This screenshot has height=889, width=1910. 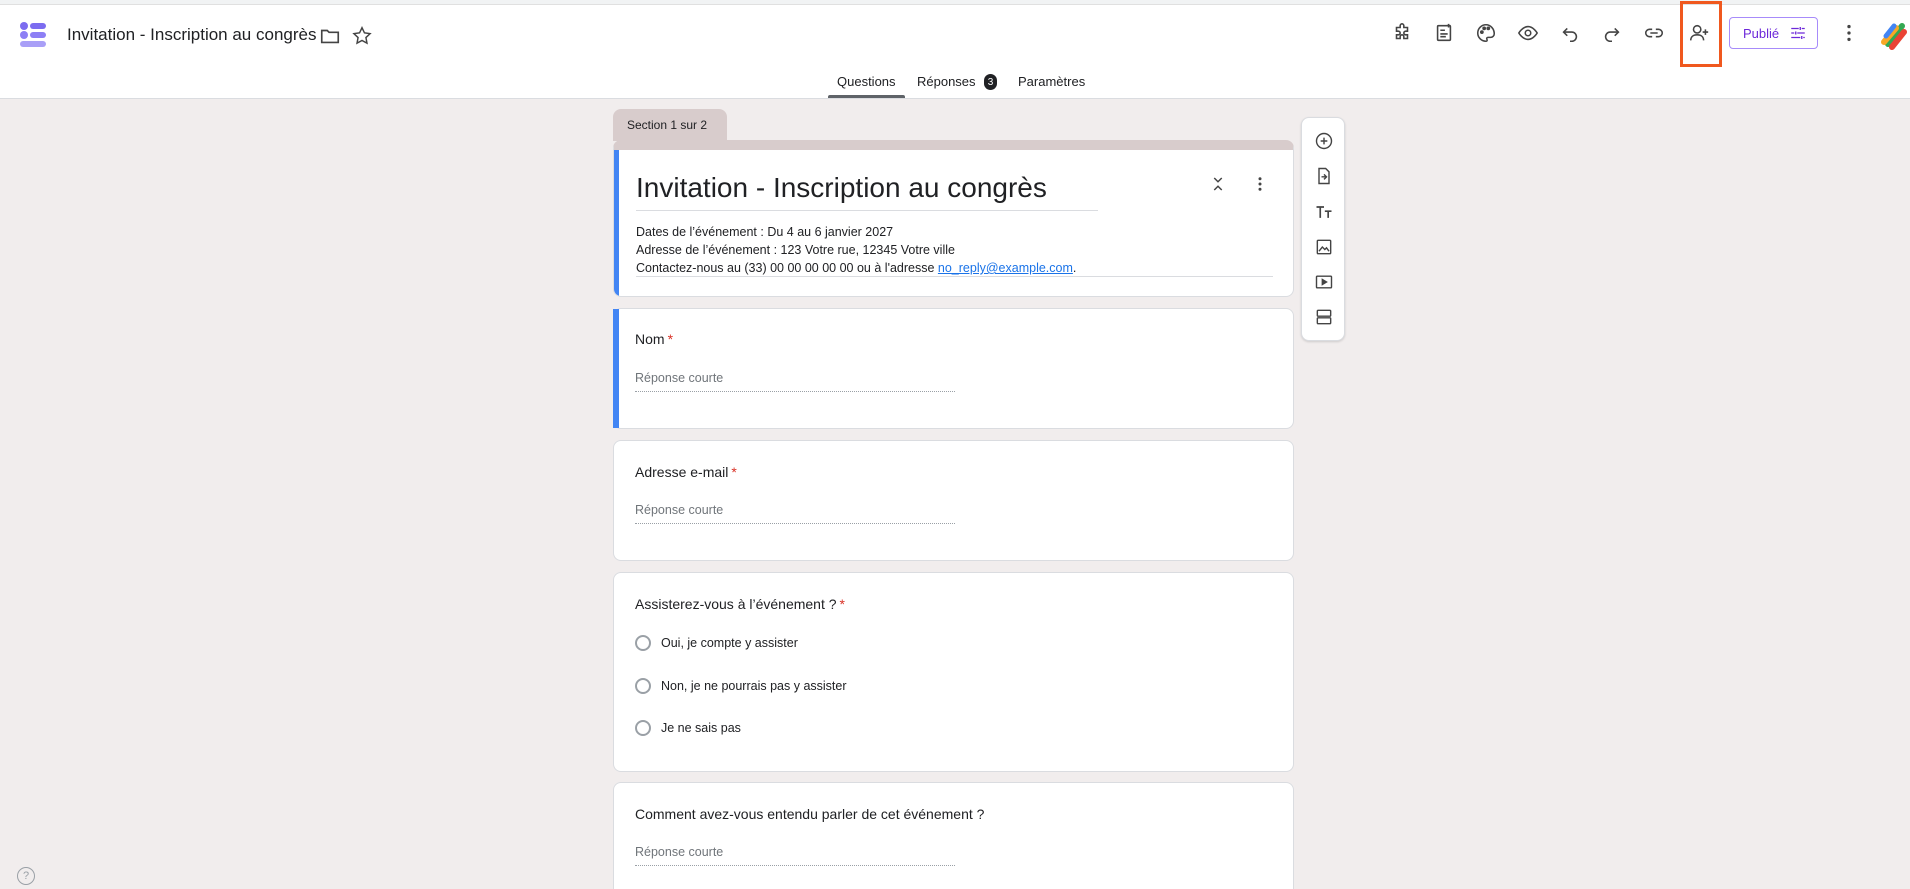 What do you see at coordinates (1323, 229) in the screenshot?
I see `floating-toolbar` at bounding box center [1323, 229].